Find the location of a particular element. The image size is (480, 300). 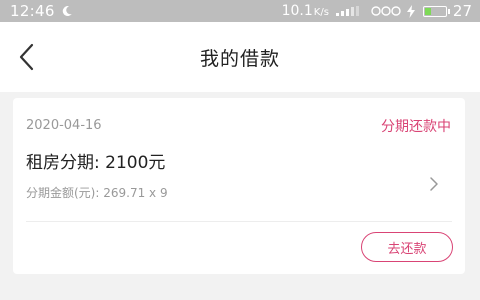

status-bar-left: 12:46 is located at coordinates (41, 11).